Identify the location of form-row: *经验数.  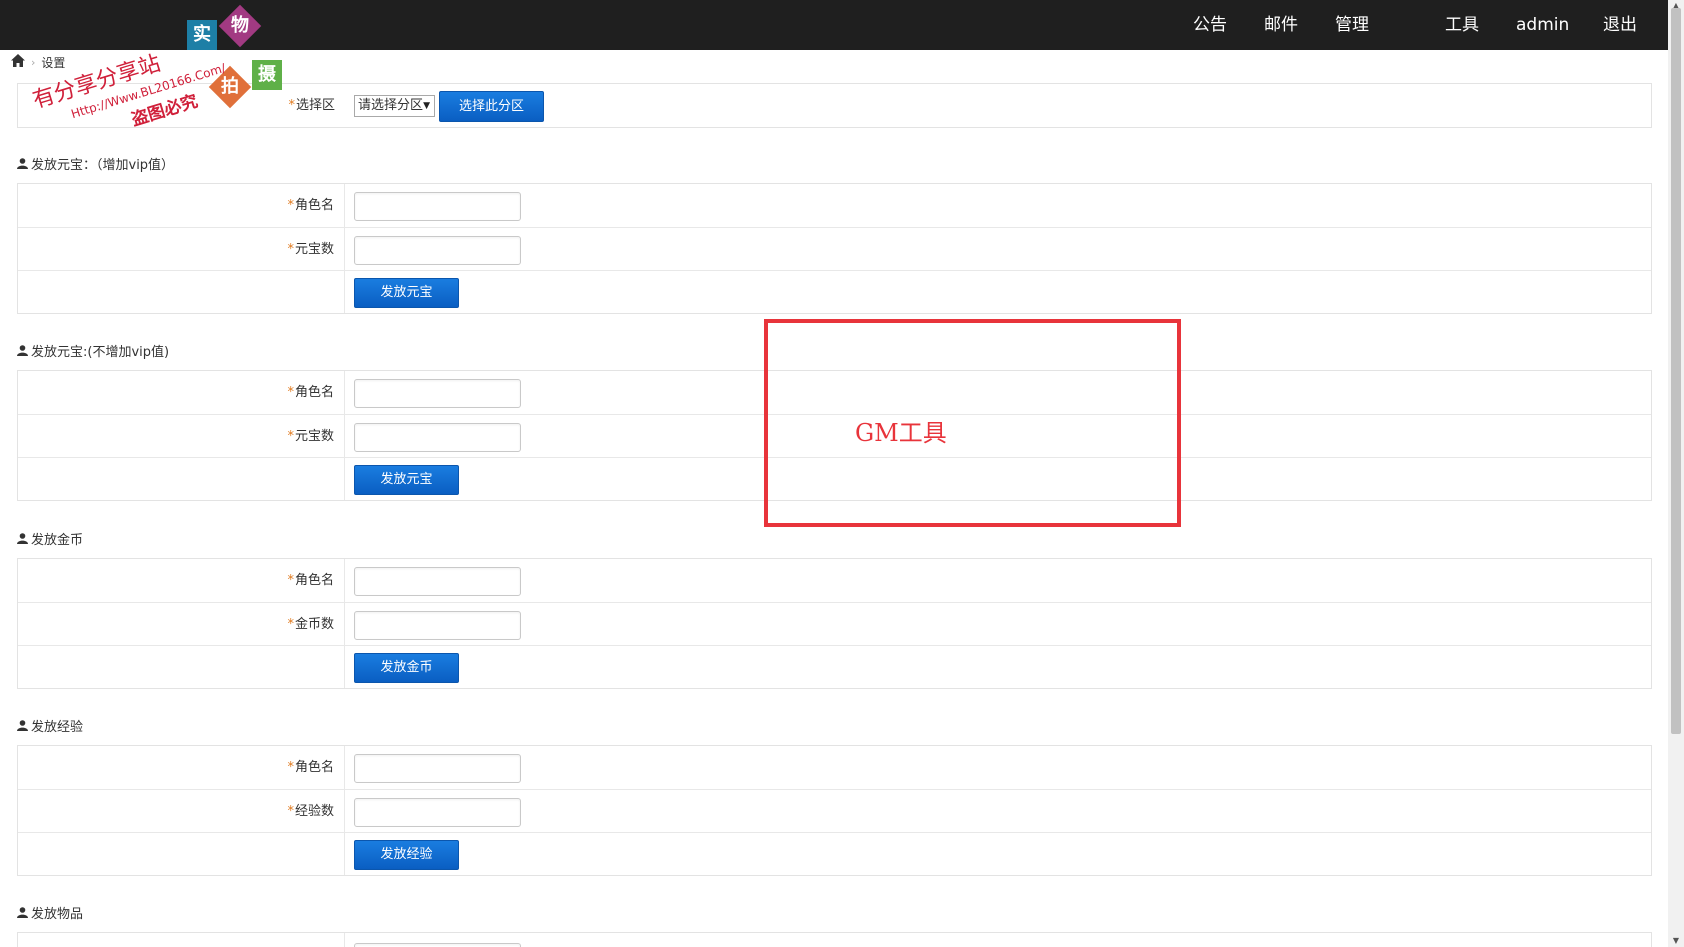
(834, 810).